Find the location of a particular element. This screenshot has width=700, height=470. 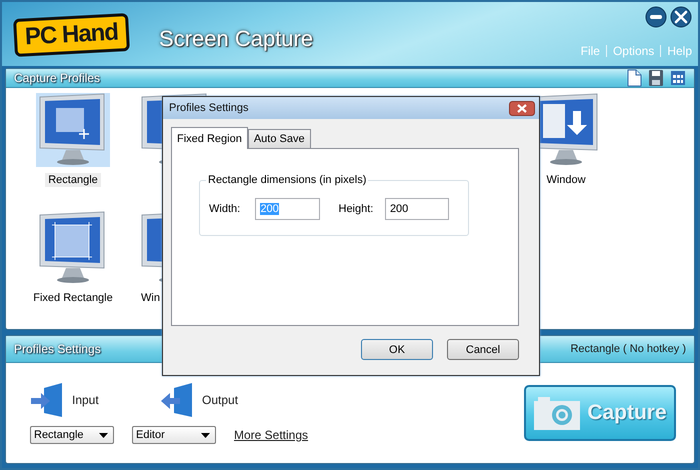

profile-label: Window is located at coordinates (566, 180).